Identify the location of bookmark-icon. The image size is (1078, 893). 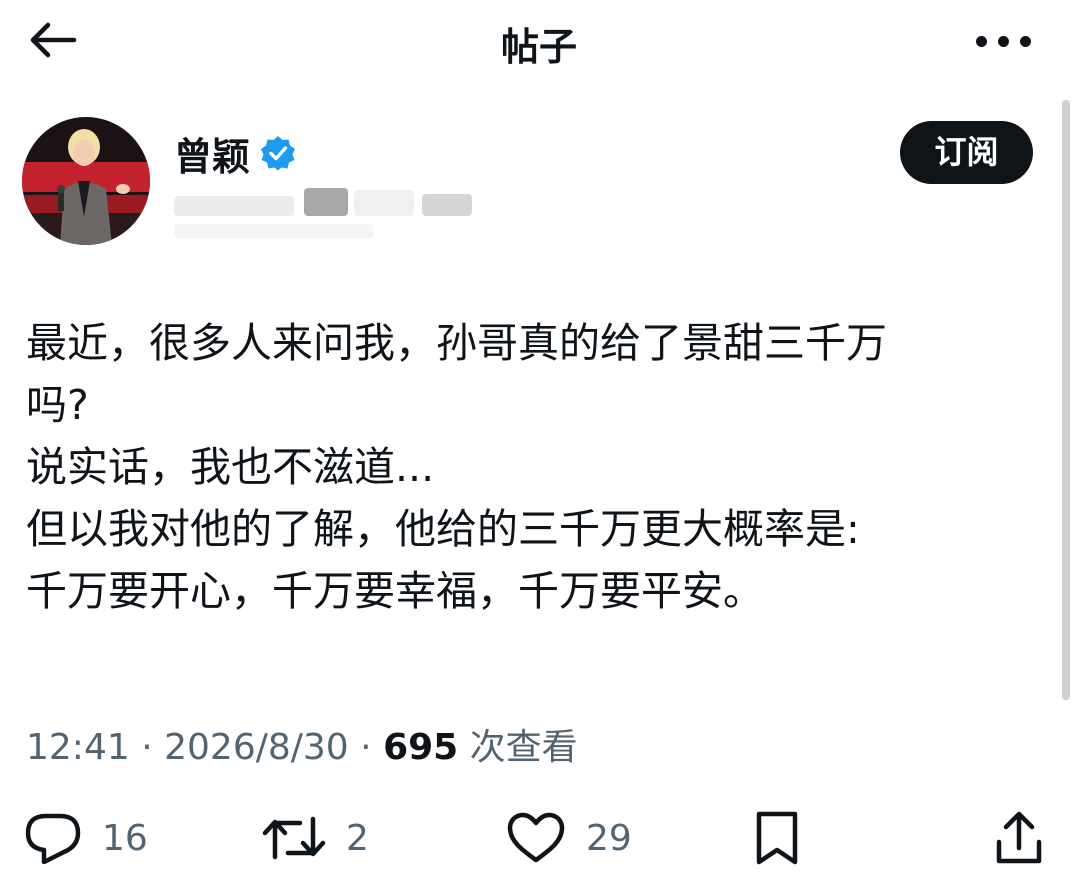
(777, 838).